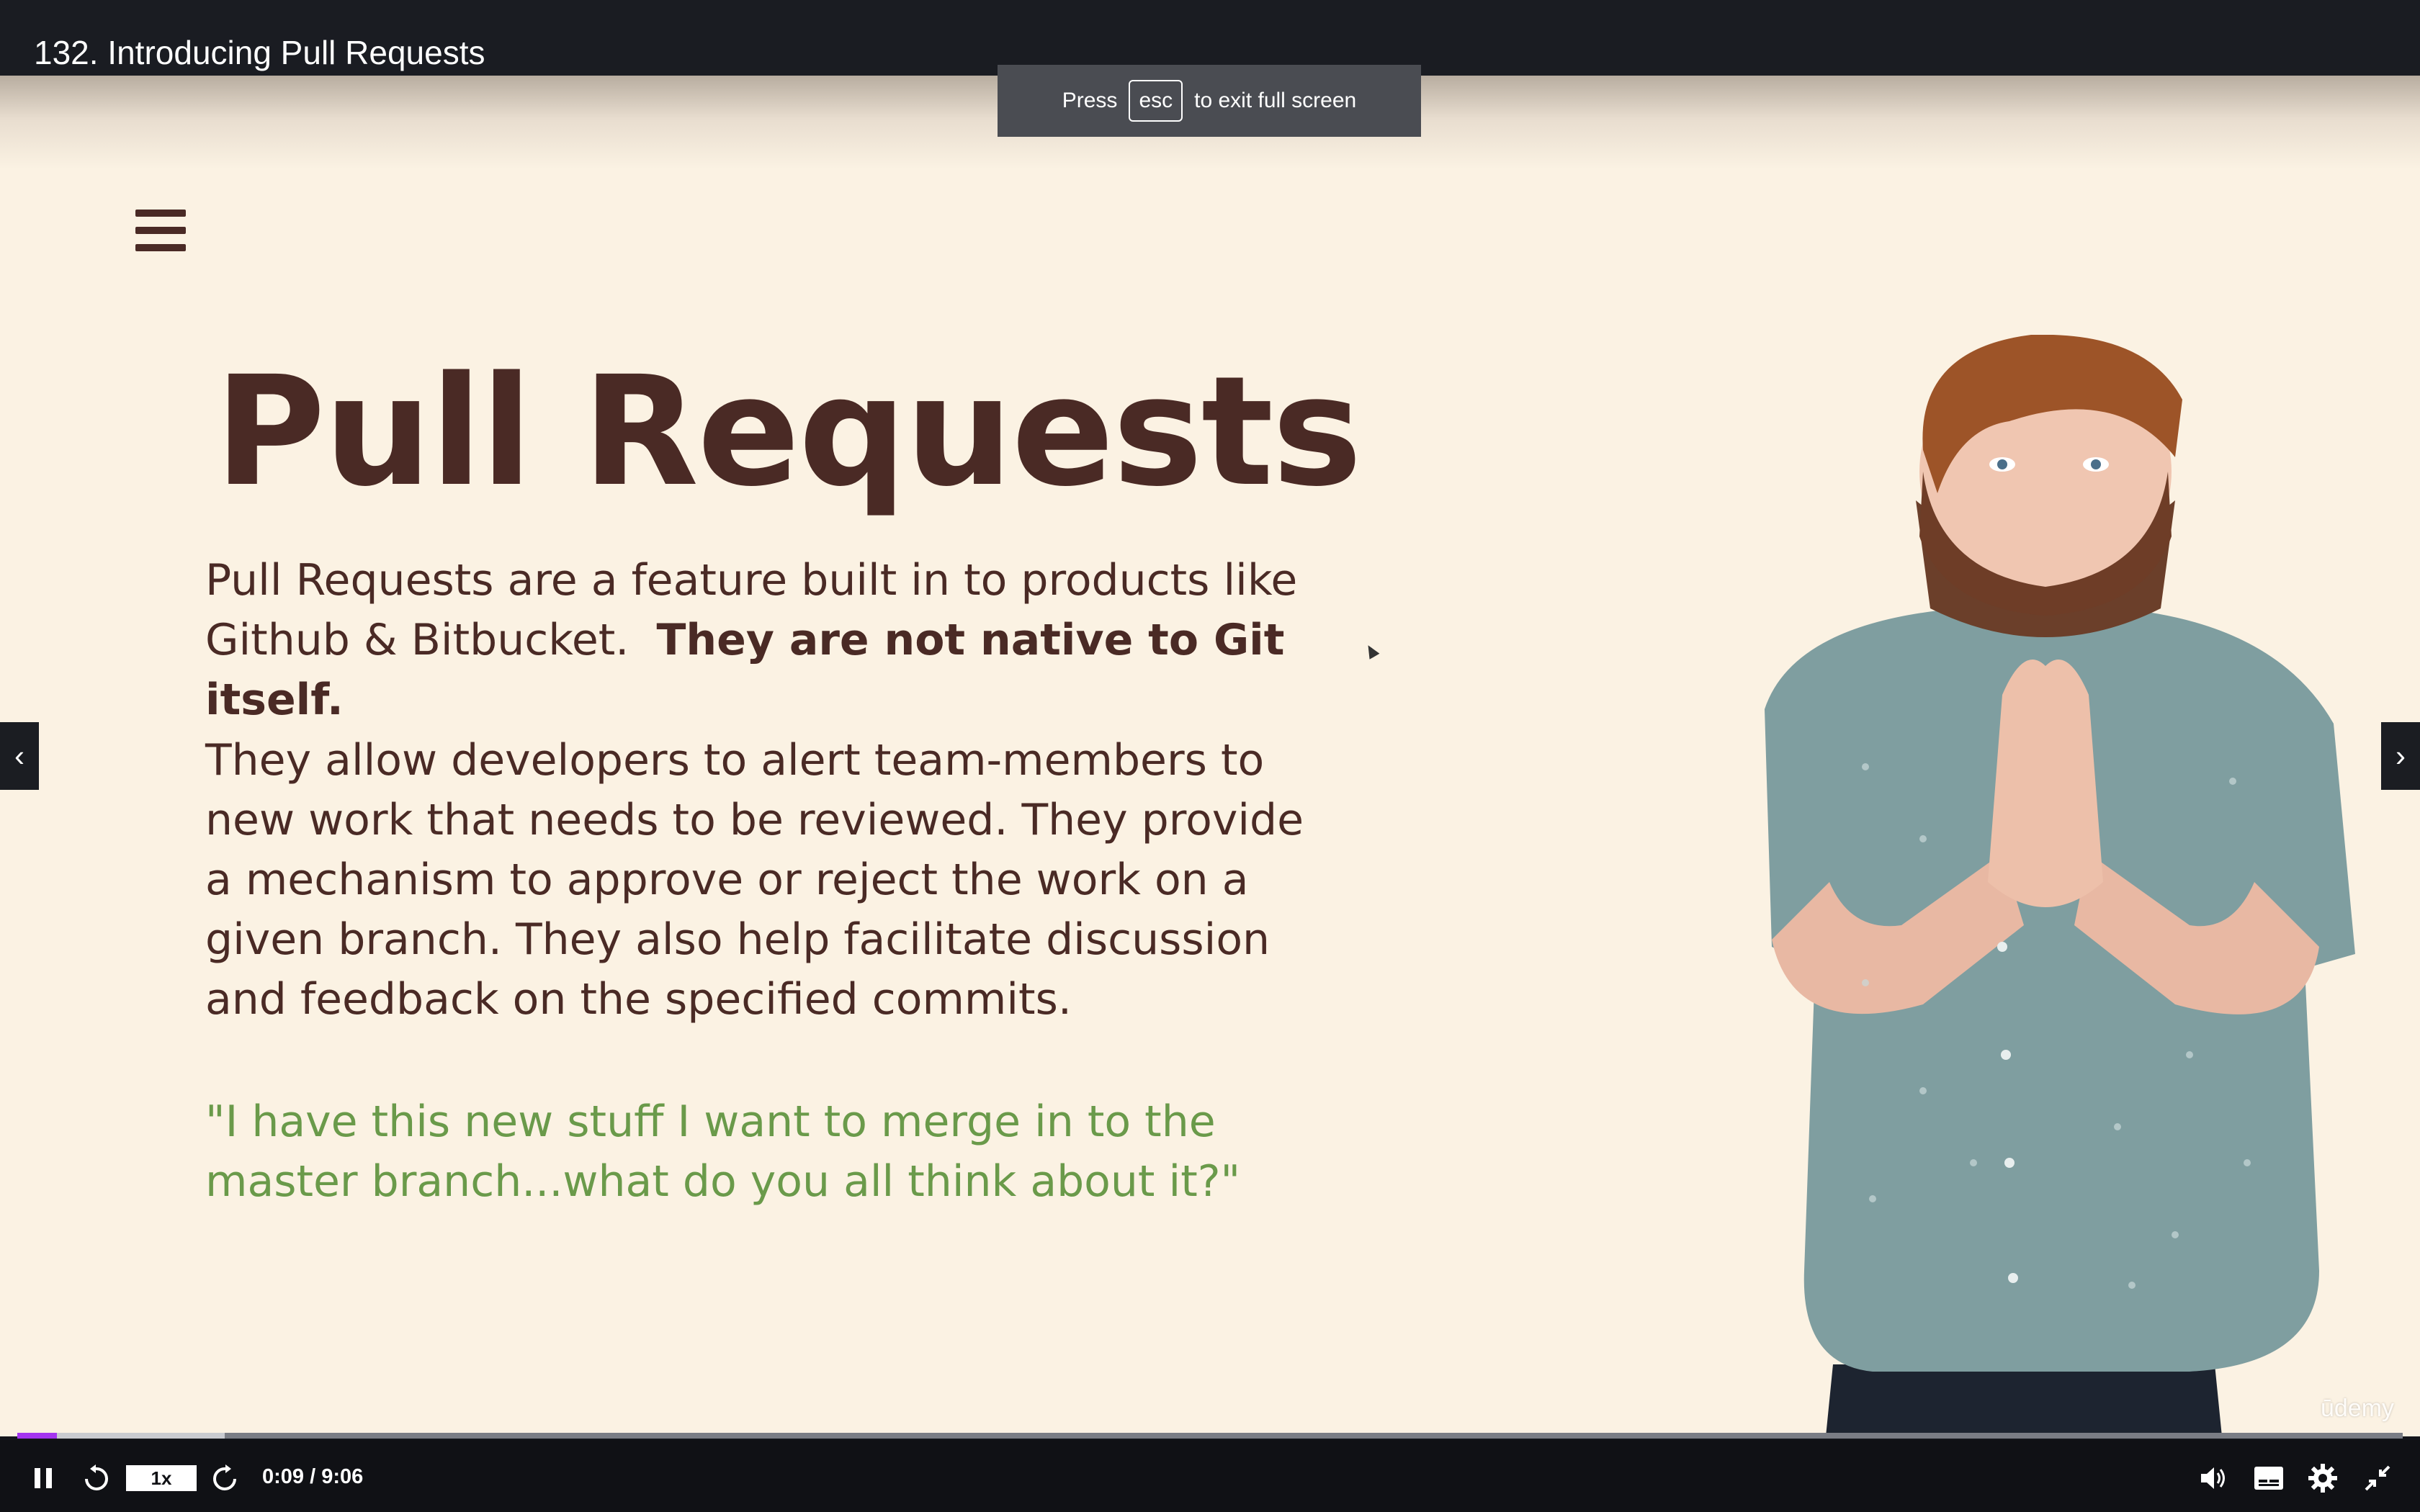 This screenshot has height=1512, width=2420. I want to click on volume-button, so click(2213, 1478).